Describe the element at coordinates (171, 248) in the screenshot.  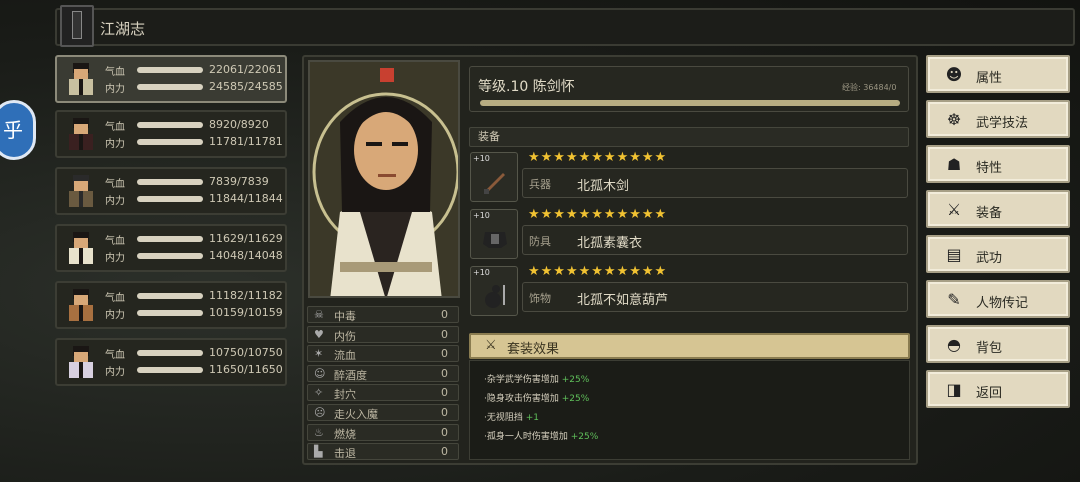
I see `party-member-4: 气血 11629/11629 内力 14048/14048` at that location.